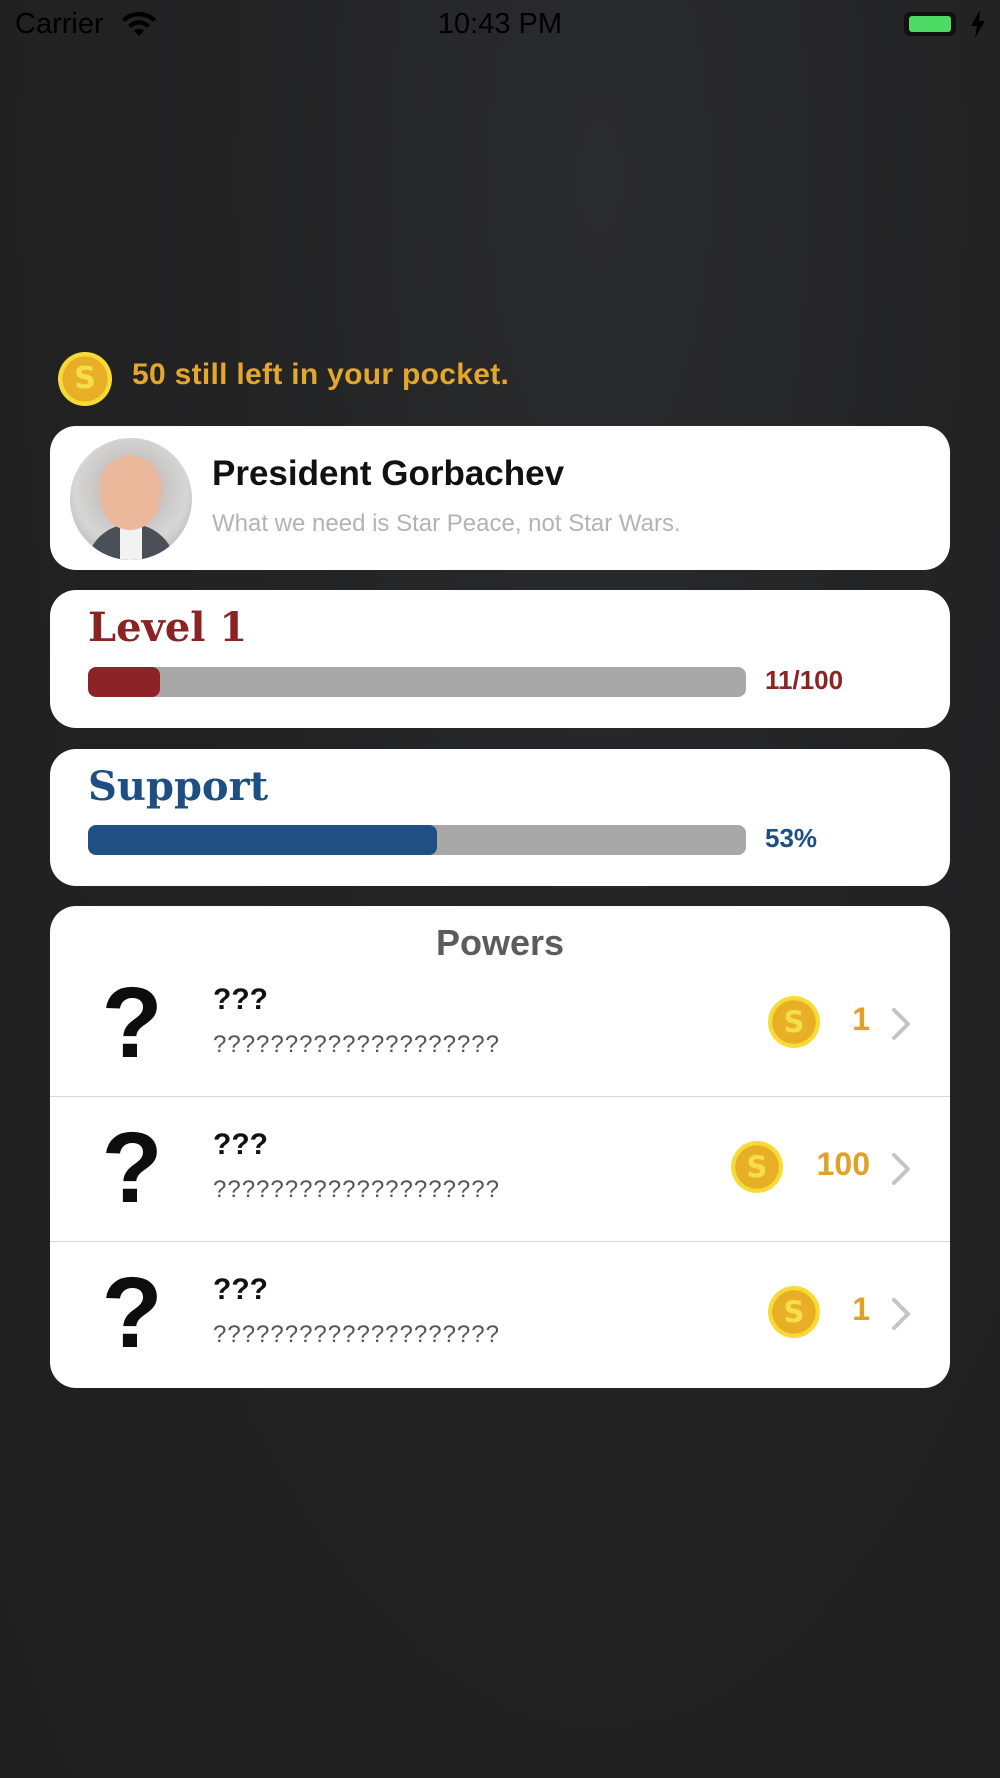  What do you see at coordinates (178, 786) in the screenshot?
I see `support-title: Support` at bounding box center [178, 786].